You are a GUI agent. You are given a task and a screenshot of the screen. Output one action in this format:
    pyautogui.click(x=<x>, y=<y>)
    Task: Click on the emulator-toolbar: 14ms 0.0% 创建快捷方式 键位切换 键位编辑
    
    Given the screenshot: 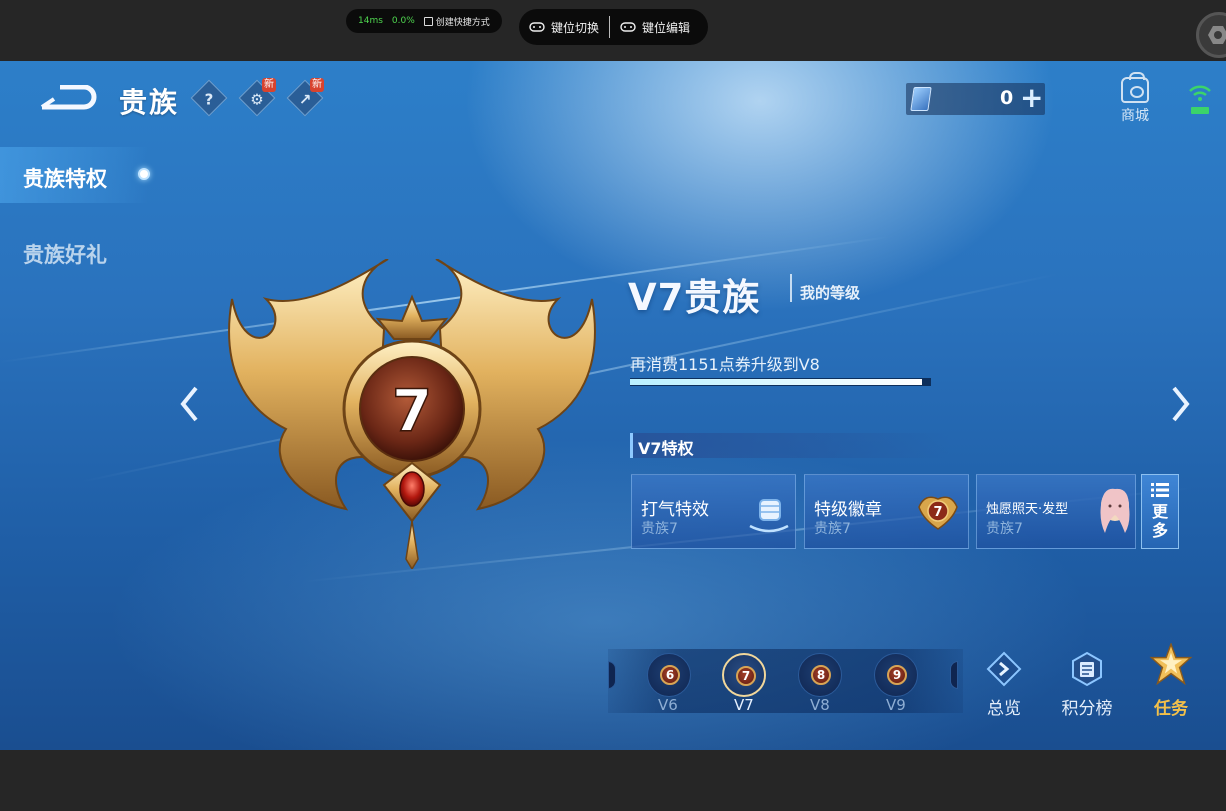 What is the action you would take?
    pyautogui.click(x=613, y=30)
    